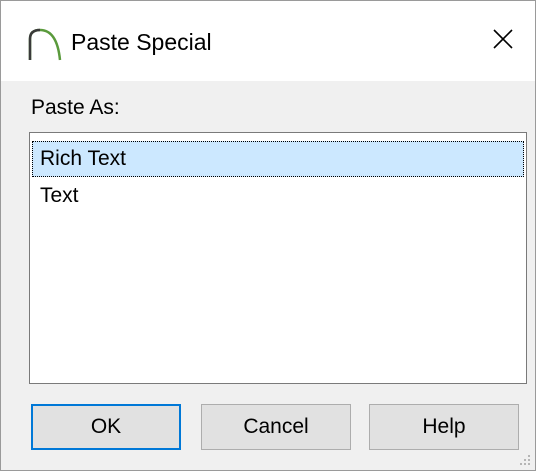 This screenshot has height=472, width=536. Describe the element at coordinates (525, 460) in the screenshot. I see `resize-grip-icon` at that location.